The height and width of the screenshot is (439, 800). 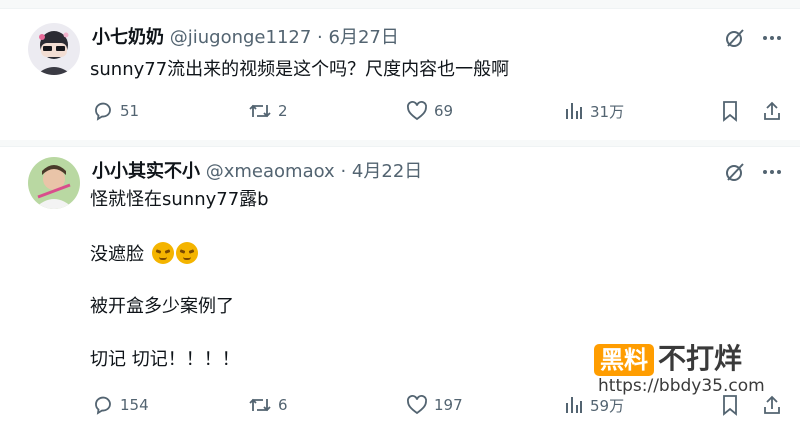 What do you see at coordinates (607, 111) in the screenshot?
I see `views-count: 31万` at bounding box center [607, 111].